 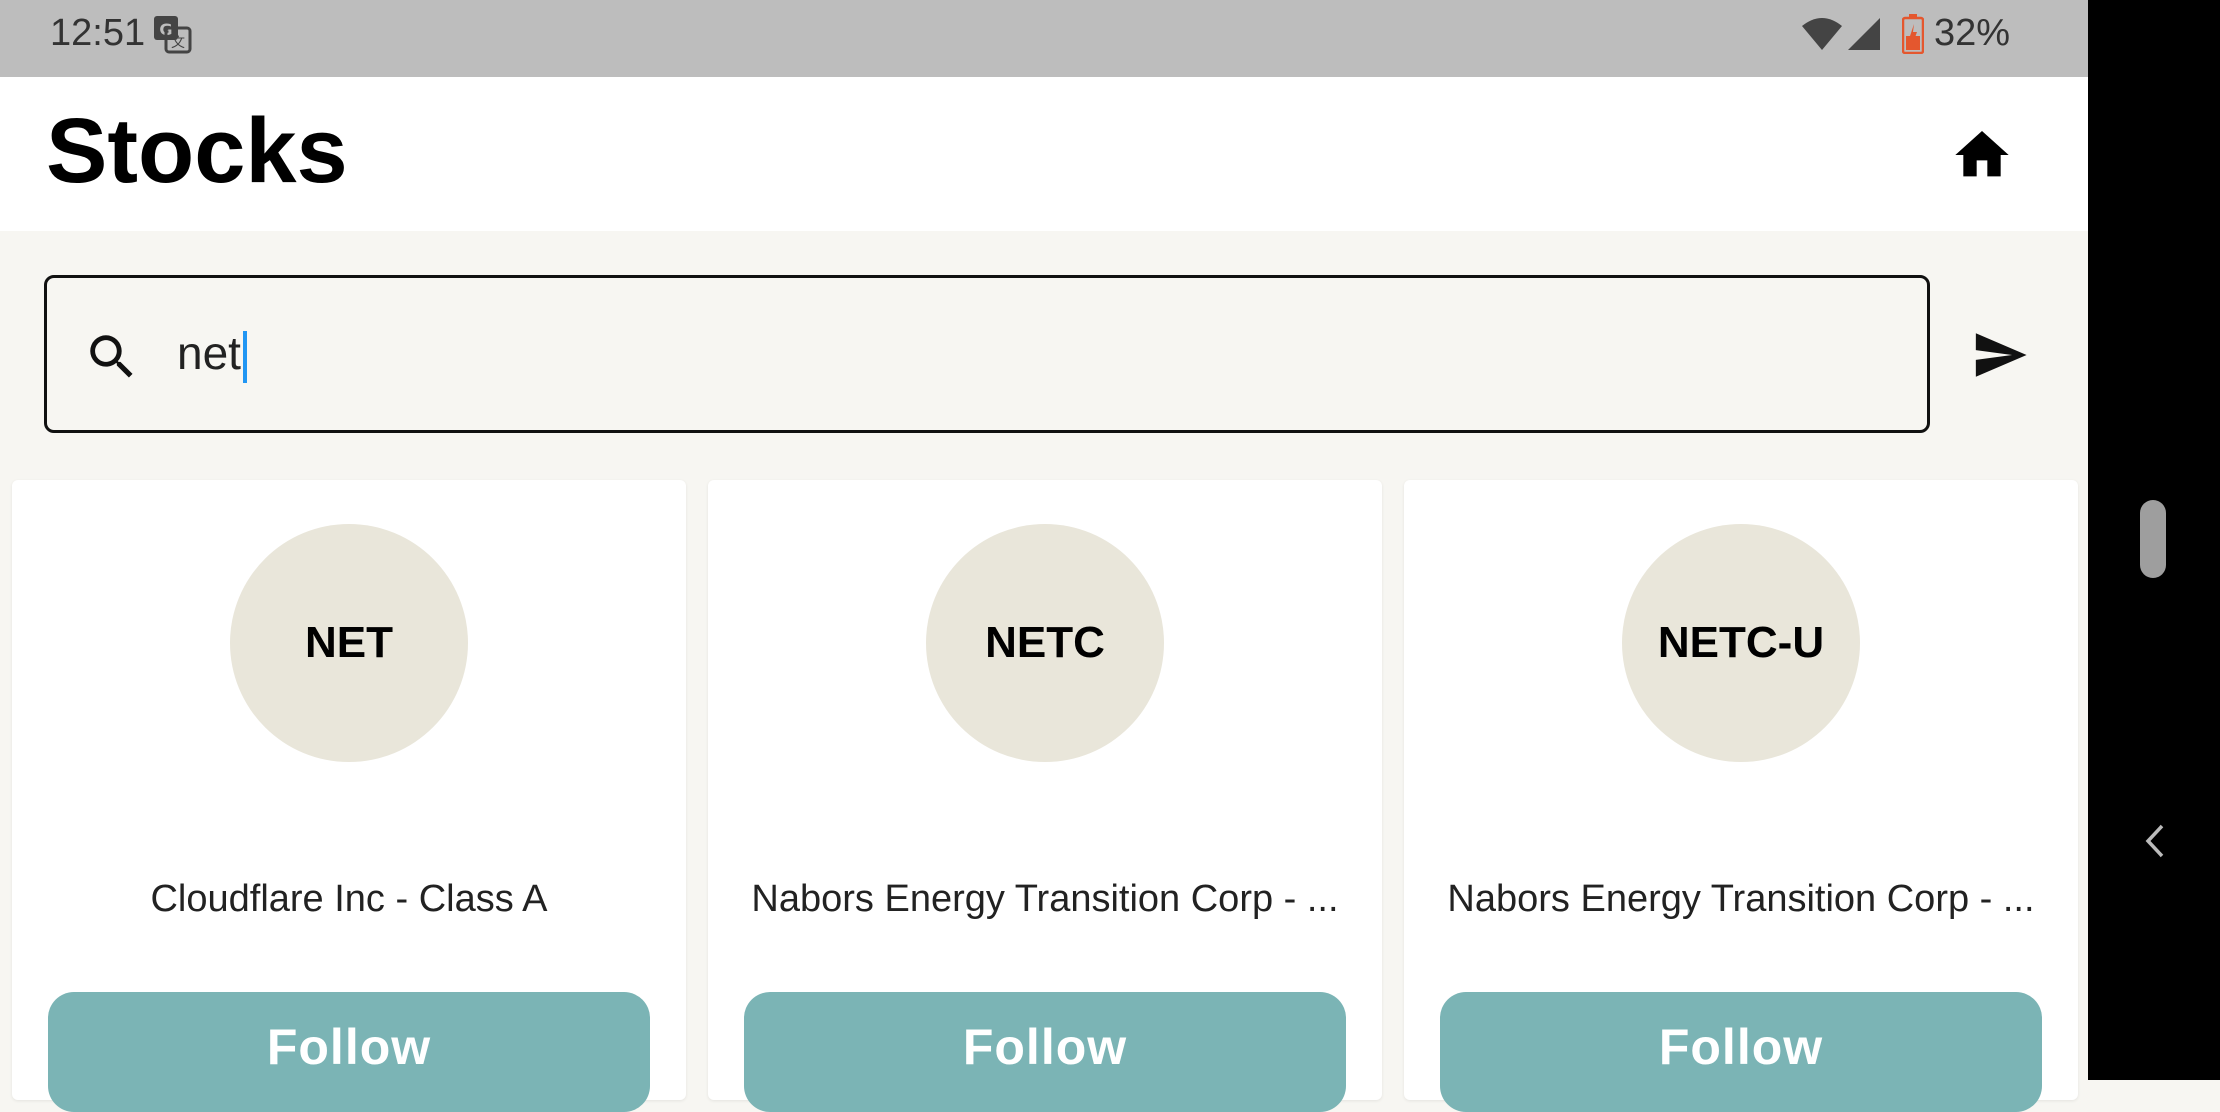 I want to click on home-icon, so click(x=1982, y=155).